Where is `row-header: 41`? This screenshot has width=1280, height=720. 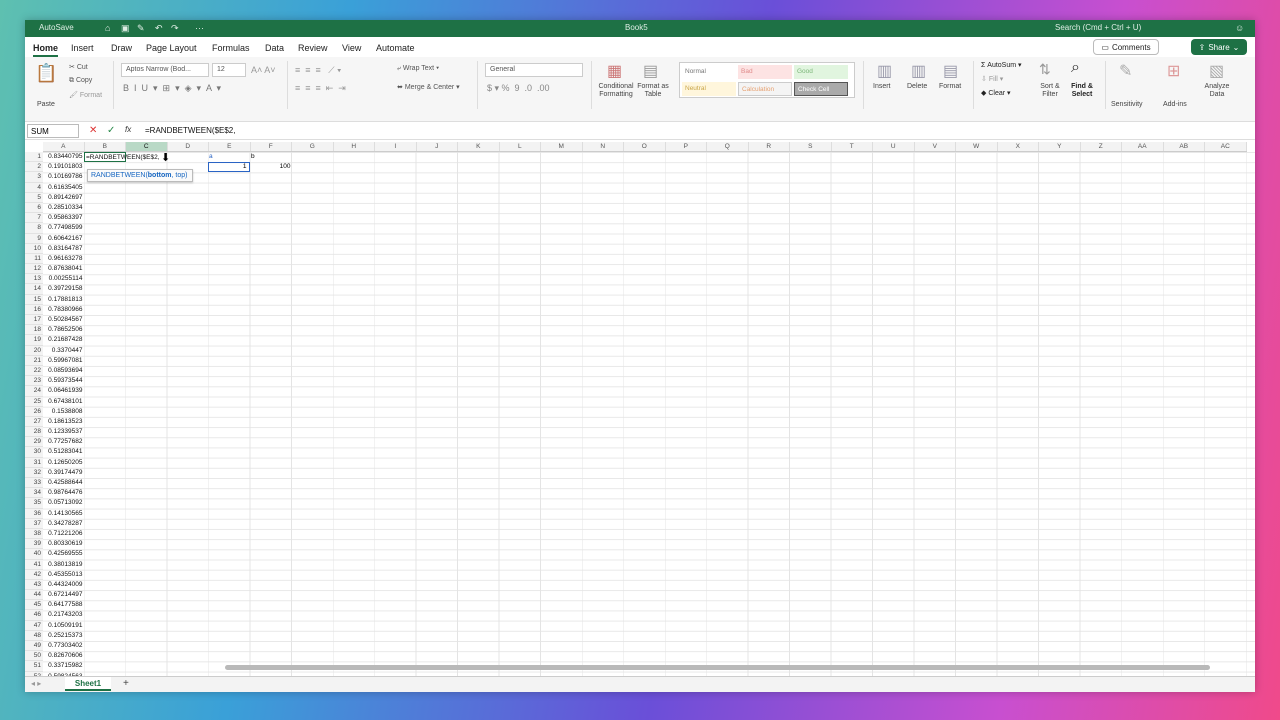
row-header: 41 is located at coordinates (34, 564).